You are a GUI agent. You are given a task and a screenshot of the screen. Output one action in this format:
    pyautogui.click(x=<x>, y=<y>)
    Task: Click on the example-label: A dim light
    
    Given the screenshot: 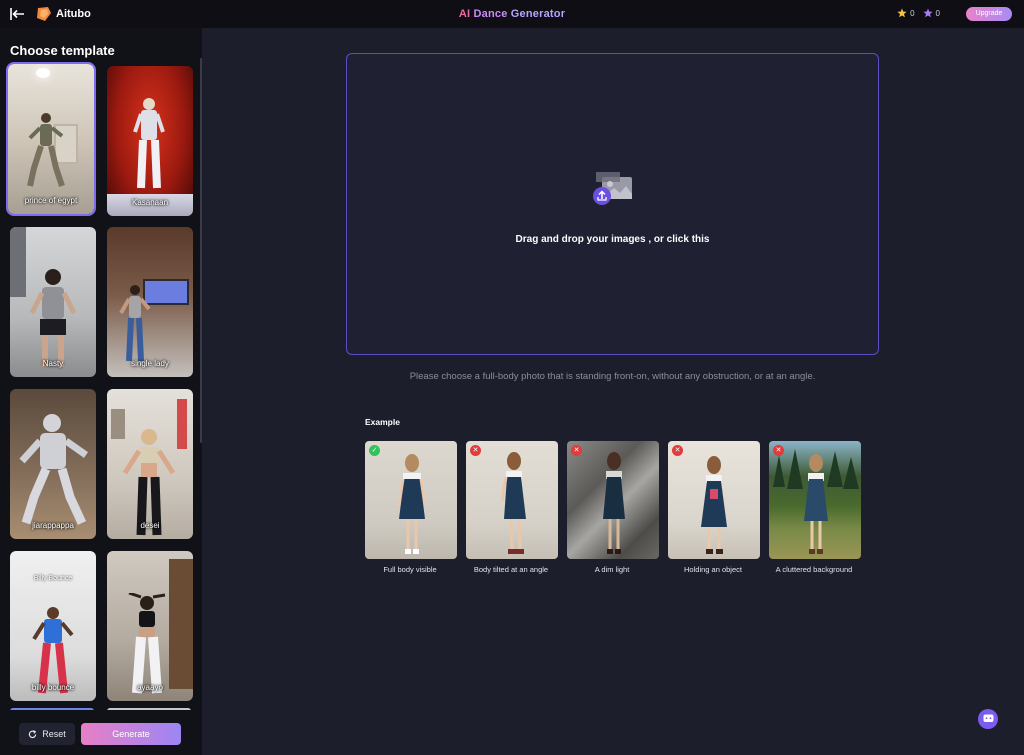 What is the action you would take?
    pyautogui.click(x=612, y=569)
    